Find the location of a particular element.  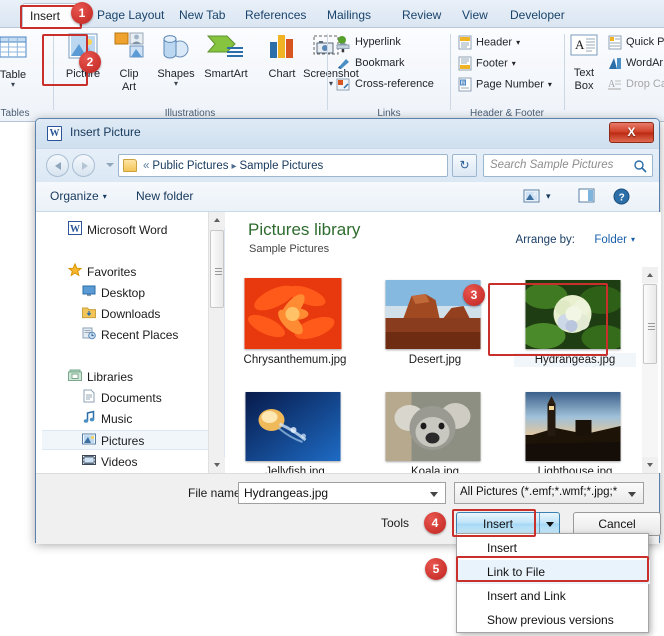

nav-item-pictures: Pictures is located at coordinates (125, 440).